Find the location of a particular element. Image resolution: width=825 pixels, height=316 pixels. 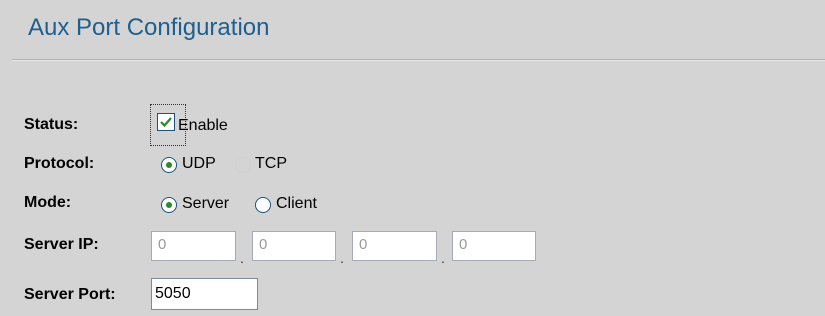

page-title: Aux Port Configuration is located at coordinates (149, 27).